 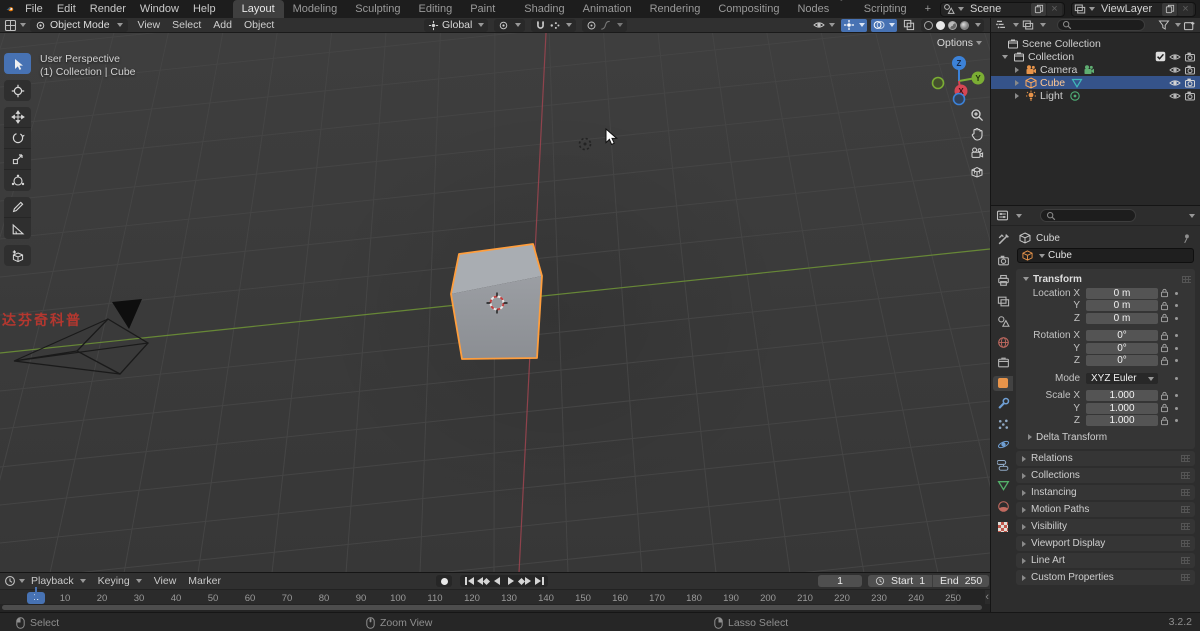 What do you see at coordinates (17, 117) in the screenshot?
I see `tool-move` at bounding box center [17, 117].